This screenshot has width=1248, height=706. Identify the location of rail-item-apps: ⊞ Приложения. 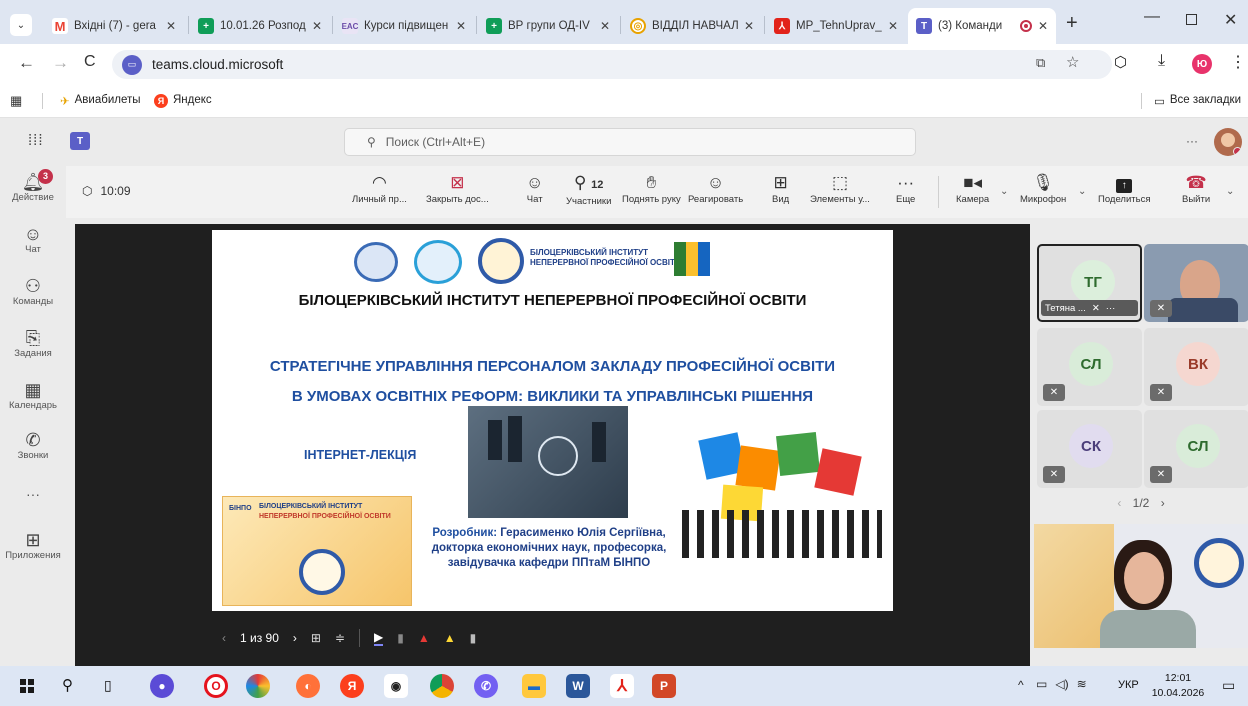
(33, 545).